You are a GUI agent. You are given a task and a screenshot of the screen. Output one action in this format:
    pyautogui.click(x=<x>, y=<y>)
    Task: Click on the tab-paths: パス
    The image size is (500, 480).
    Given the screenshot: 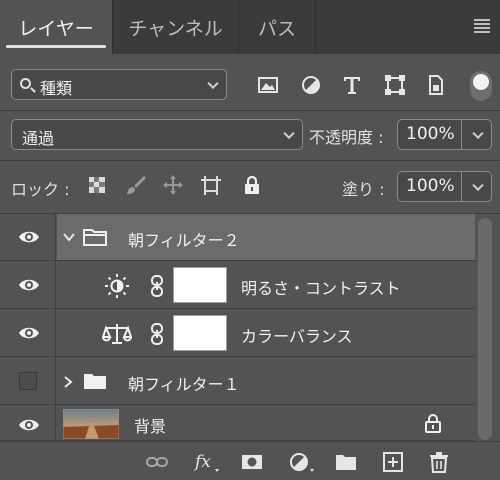 What is the action you would take?
    pyautogui.click(x=277, y=27)
    